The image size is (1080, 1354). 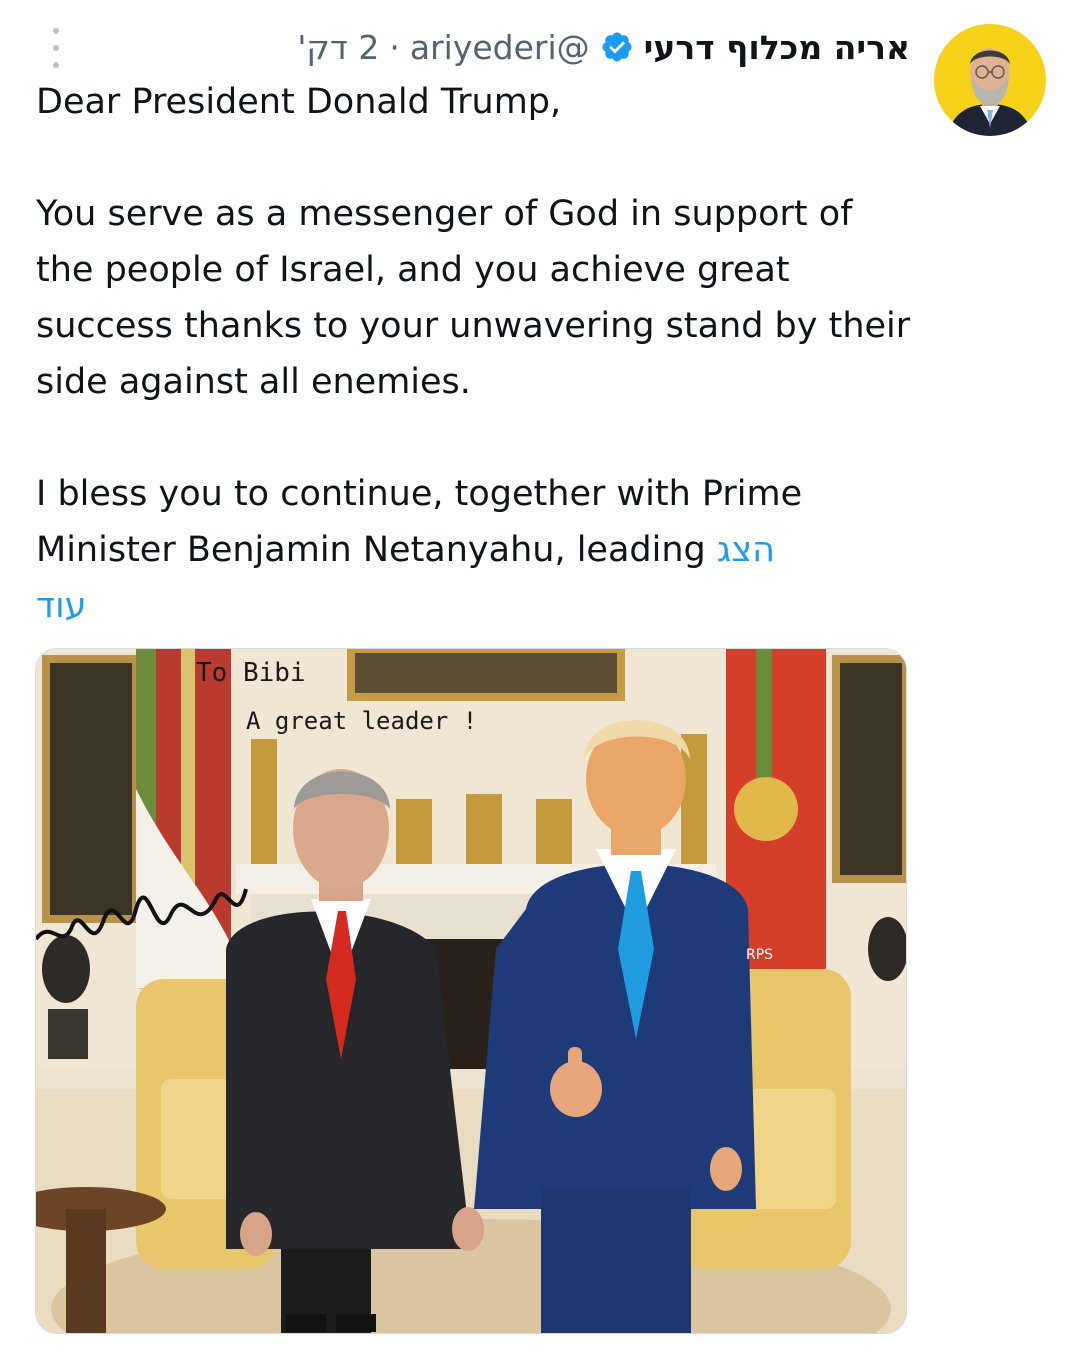 I want to click on tweet-header: אריה מכלוף דרעי @ariyederi · 2 דק', so click(x=550, y=47).